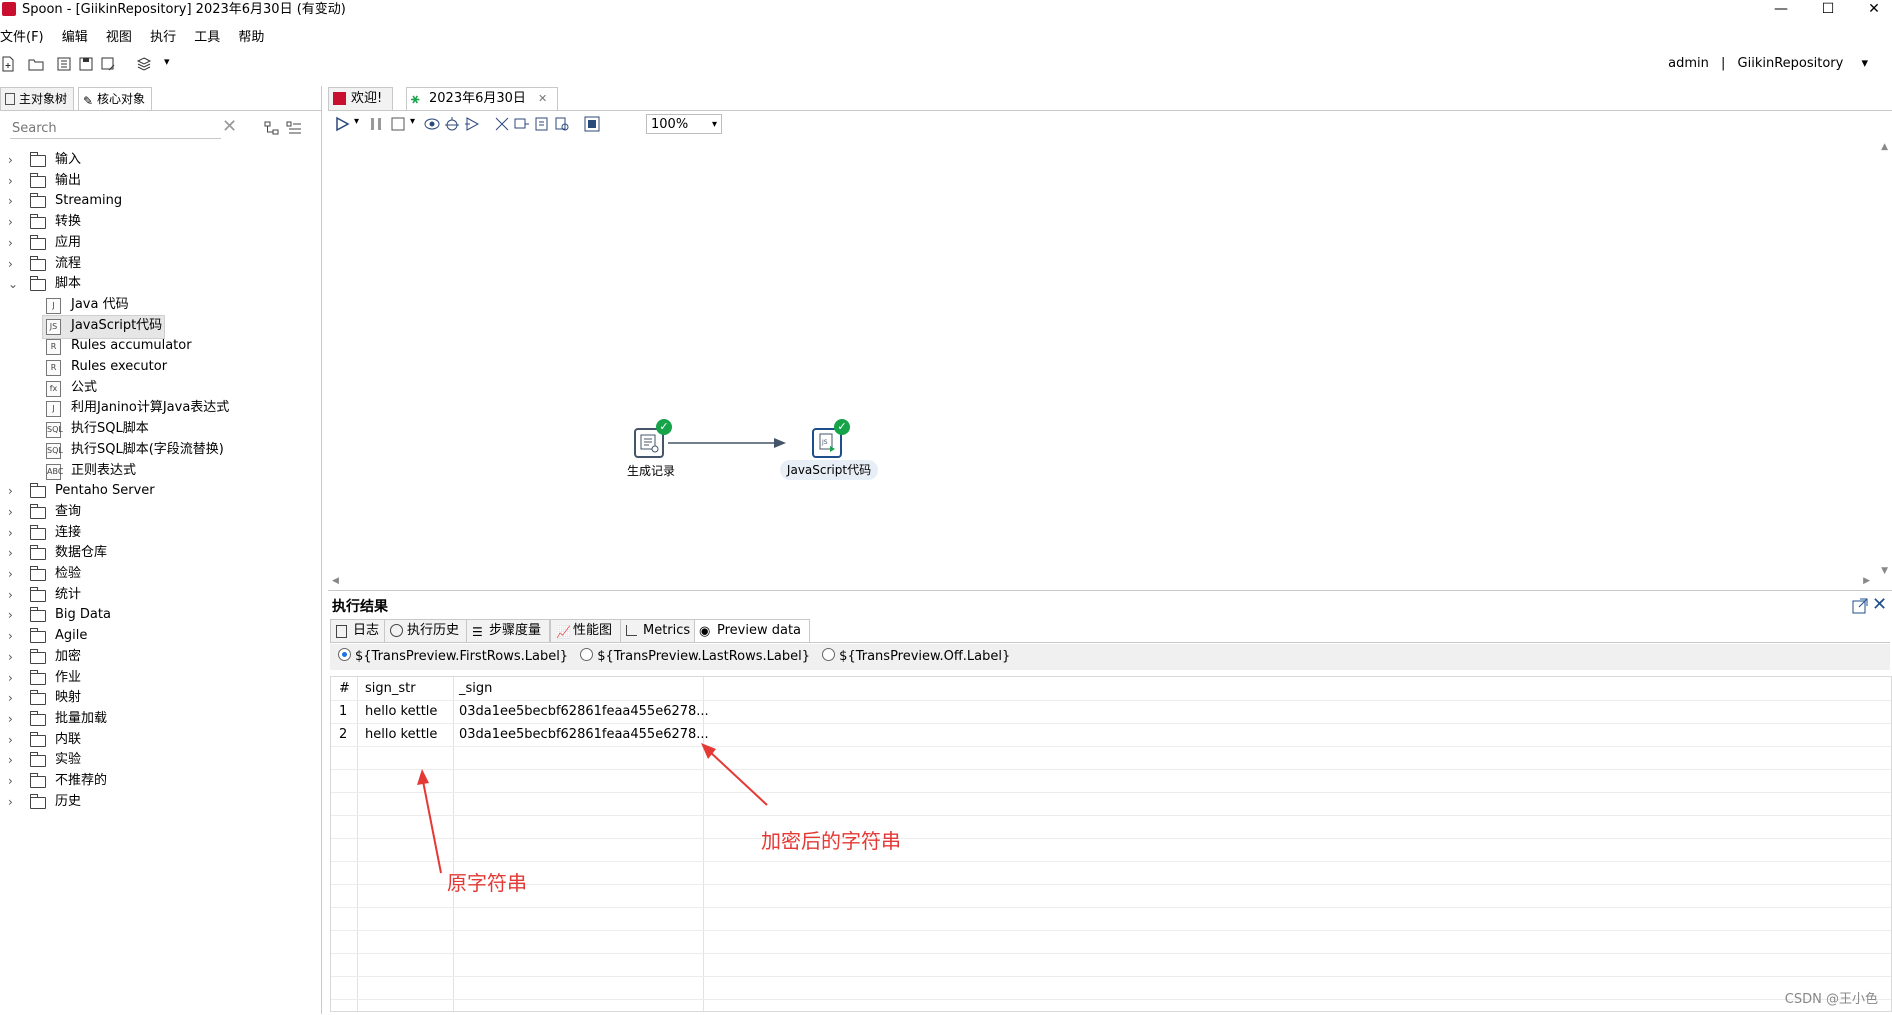 The height and width of the screenshot is (1015, 1892). I want to click on column-header-sign-str: sign_str, so click(390, 688).